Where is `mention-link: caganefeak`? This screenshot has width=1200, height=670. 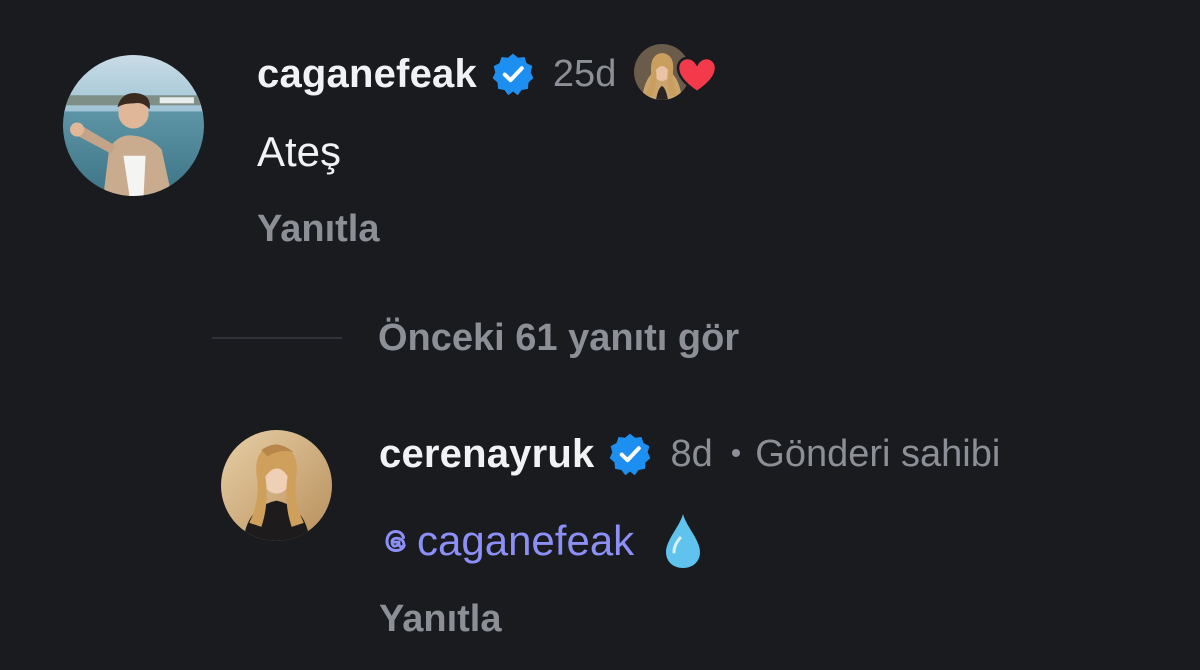 mention-link: caganefeak is located at coordinates (506, 541).